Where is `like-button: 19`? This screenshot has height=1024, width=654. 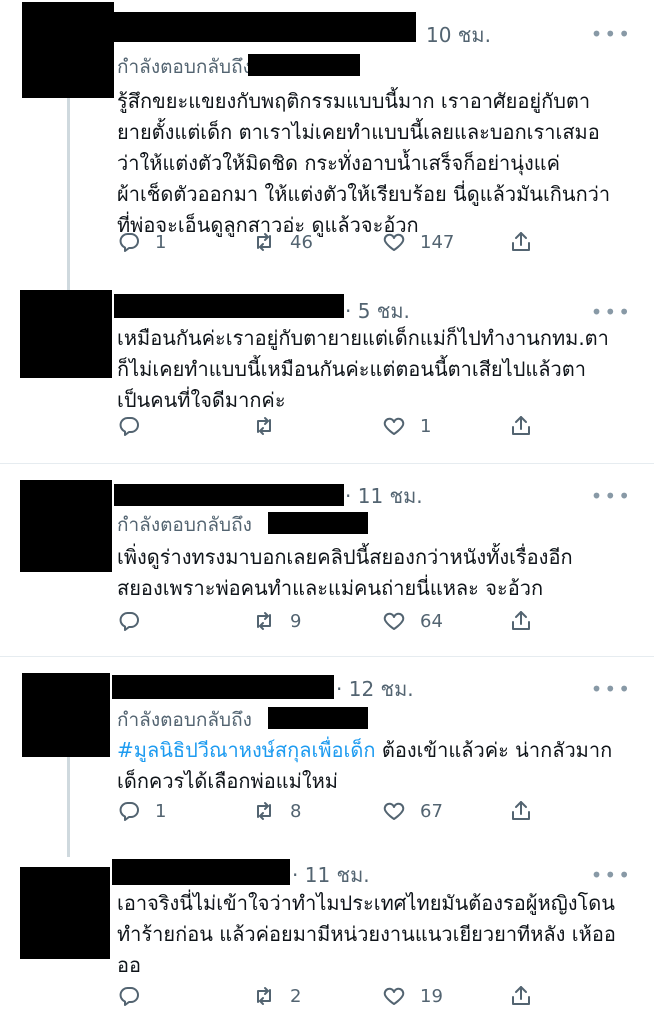
like-button: 19 is located at coordinates (412, 996).